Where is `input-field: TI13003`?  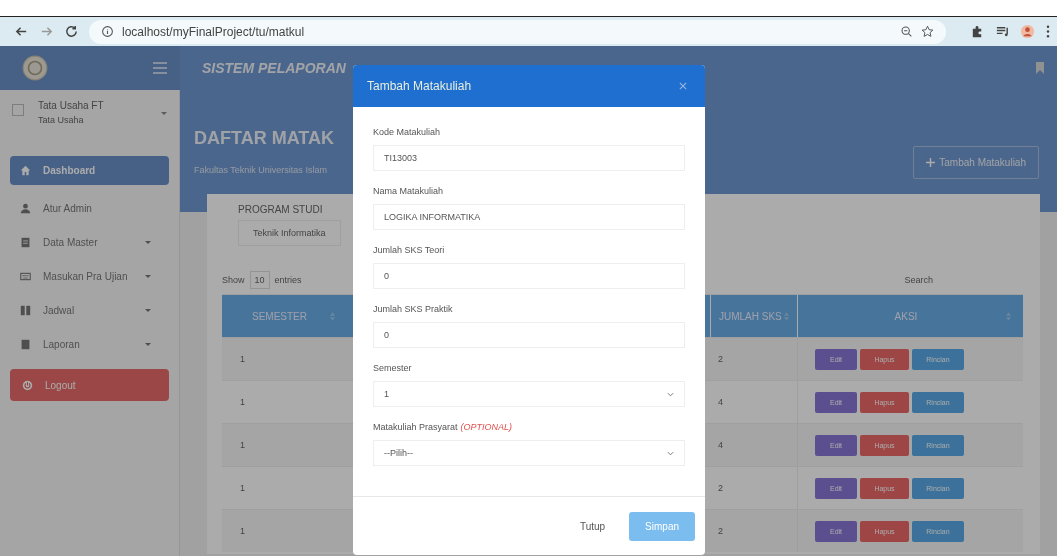 input-field: TI13003 is located at coordinates (529, 158).